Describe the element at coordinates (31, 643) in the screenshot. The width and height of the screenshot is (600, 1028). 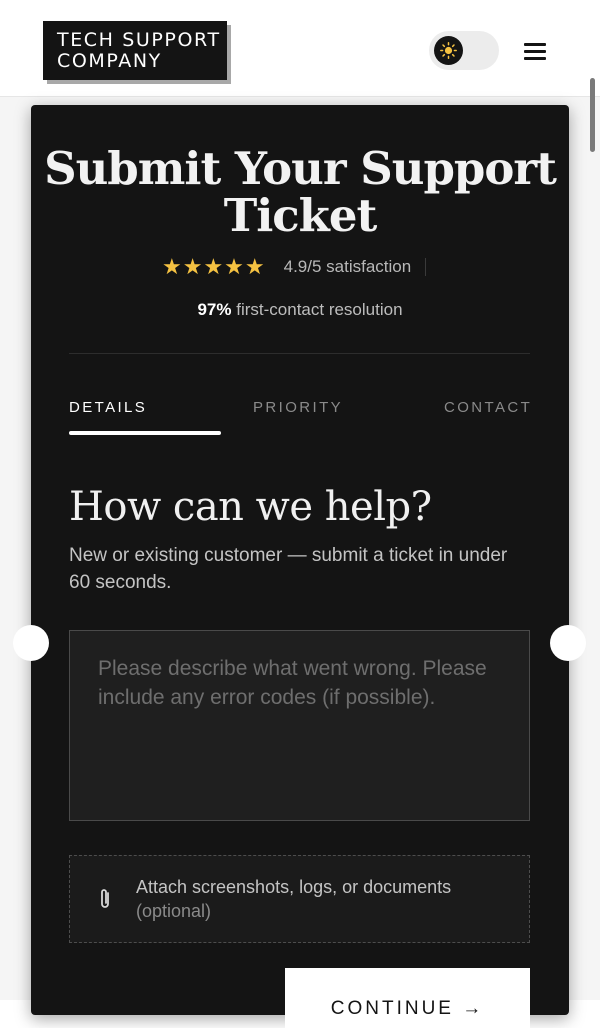
I see `card-notch-left` at that location.